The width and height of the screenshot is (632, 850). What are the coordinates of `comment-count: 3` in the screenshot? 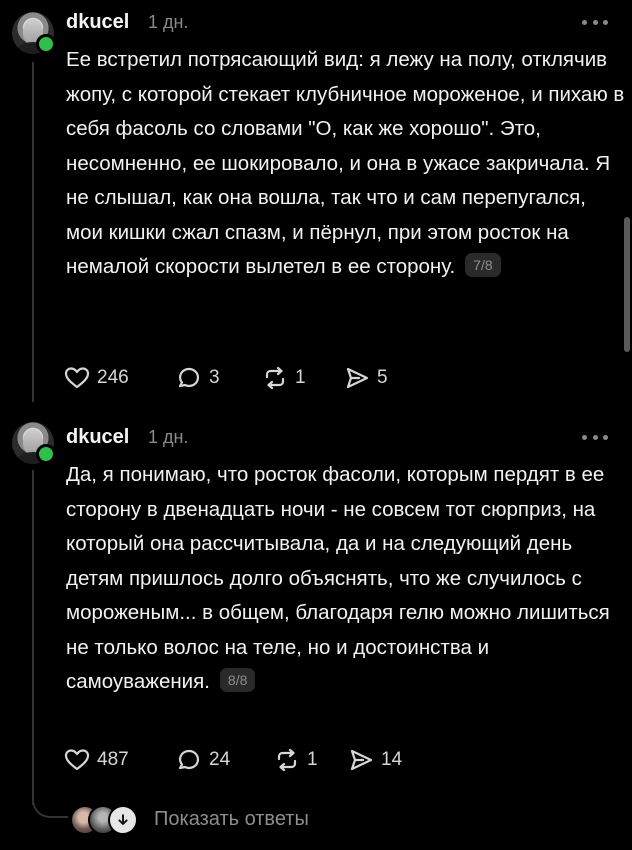 It's located at (214, 377).